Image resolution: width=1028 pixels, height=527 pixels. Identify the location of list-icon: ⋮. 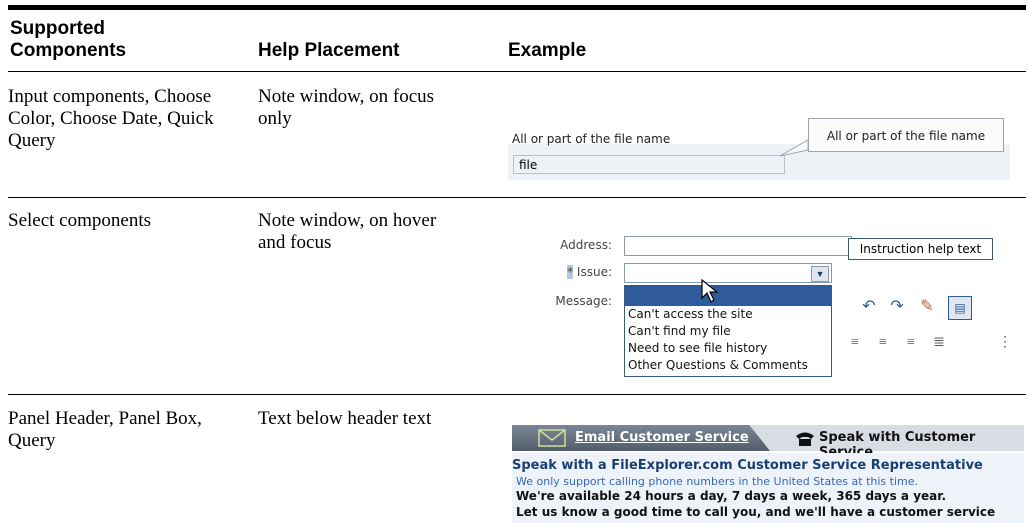
(1005, 343).